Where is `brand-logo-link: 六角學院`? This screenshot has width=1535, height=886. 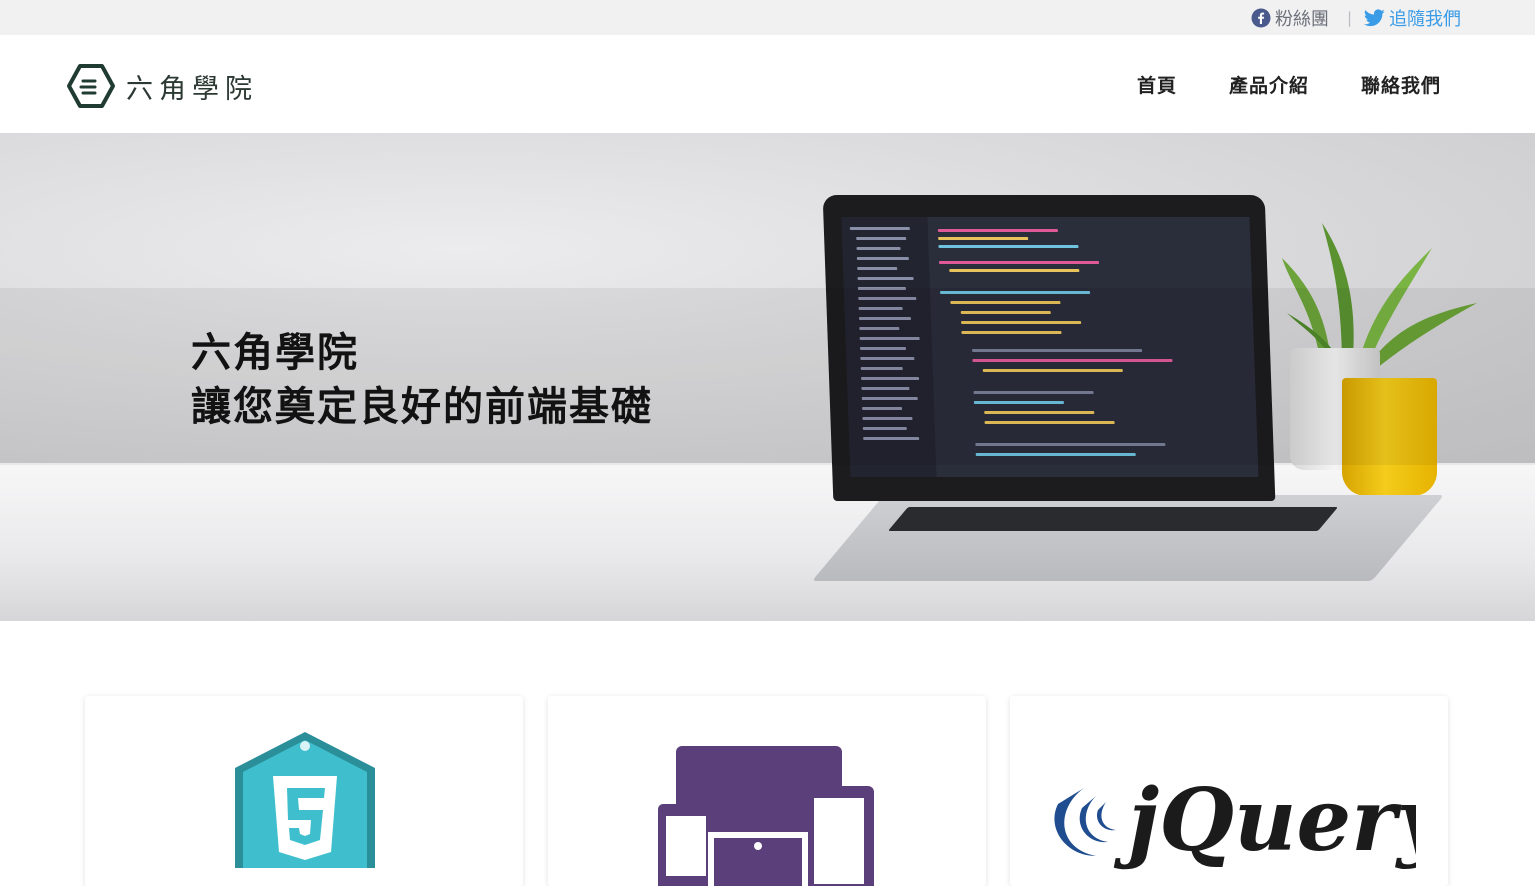
brand-logo-link: 六角學院 is located at coordinates (162, 86).